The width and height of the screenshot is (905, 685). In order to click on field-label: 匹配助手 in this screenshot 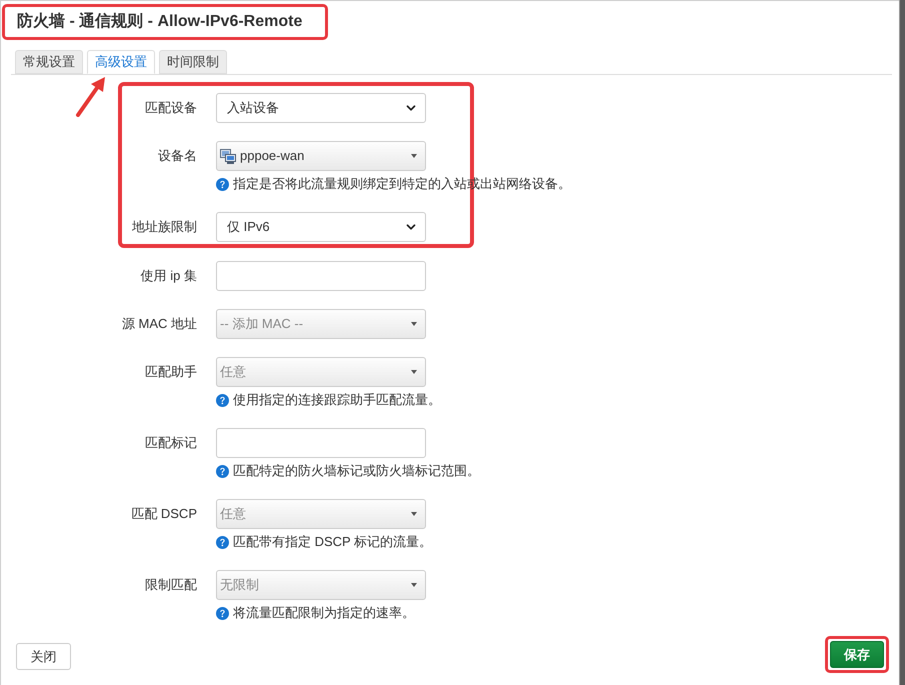, I will do `click(171, 372)`.